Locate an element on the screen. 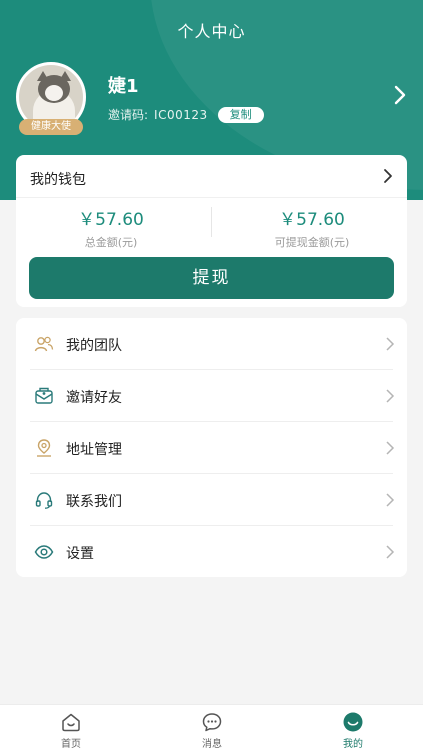 The image size is (423, 752). tab-label: 消息 is located at coordinates (212, 744).